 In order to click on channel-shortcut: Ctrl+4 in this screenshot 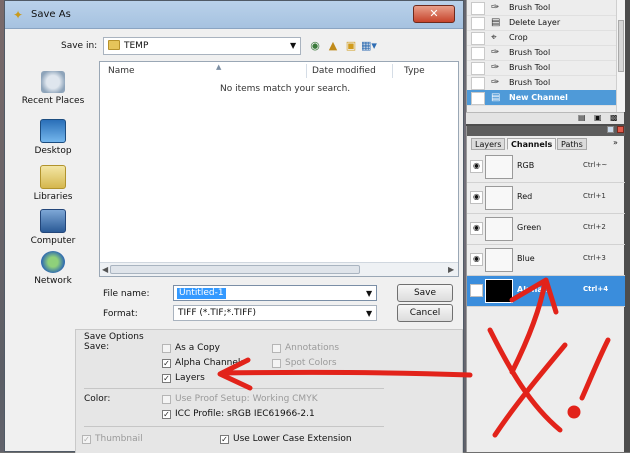, I will do `click(596, 289)`.